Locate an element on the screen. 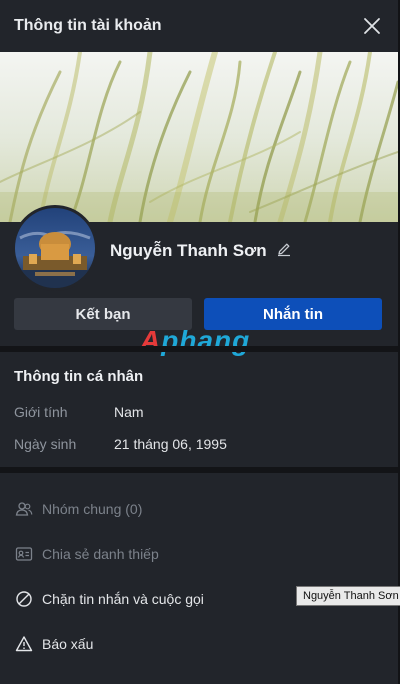  menu-item-share-card: Chia sẻ danh thiếp is located at coordinates (199, 554).